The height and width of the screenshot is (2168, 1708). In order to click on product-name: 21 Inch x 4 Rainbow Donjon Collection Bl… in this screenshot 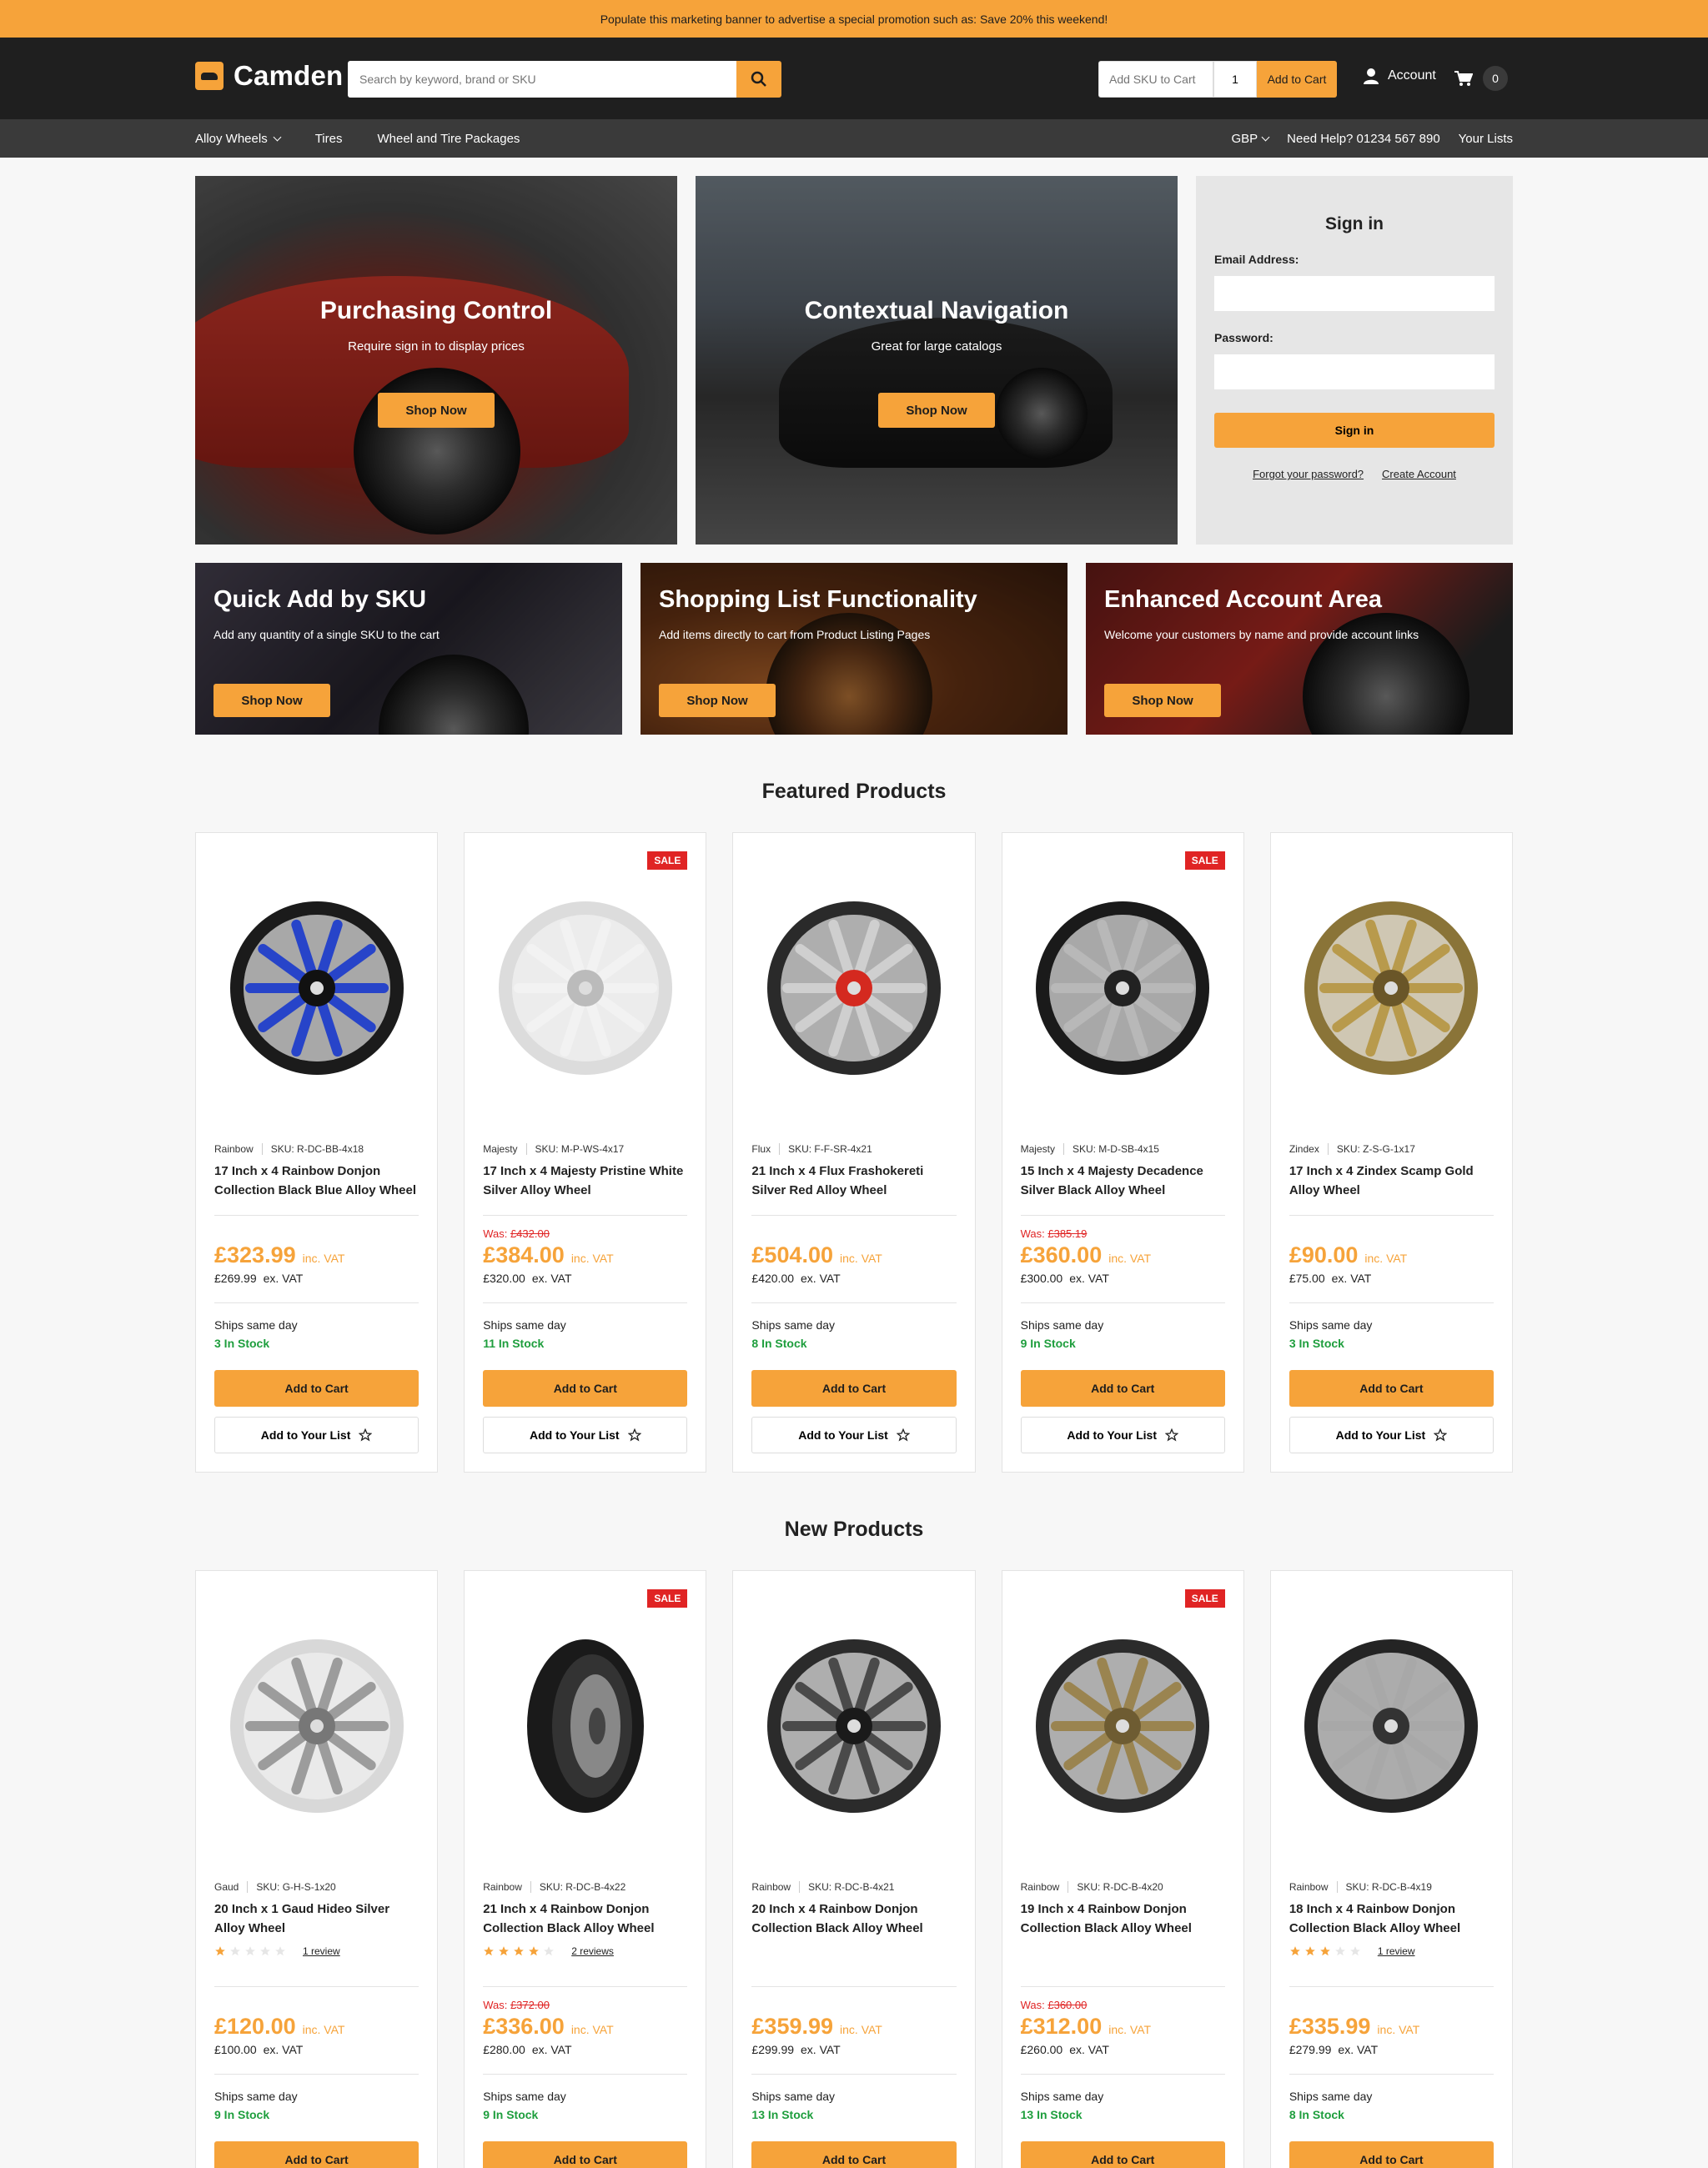, I will do `click(585, 1919)`.